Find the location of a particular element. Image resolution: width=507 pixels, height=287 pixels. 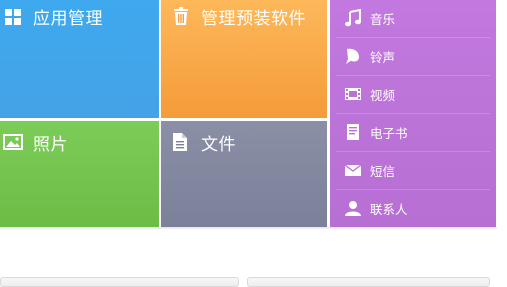

tile-photos: 照片 is located at coordinates (79, 174).